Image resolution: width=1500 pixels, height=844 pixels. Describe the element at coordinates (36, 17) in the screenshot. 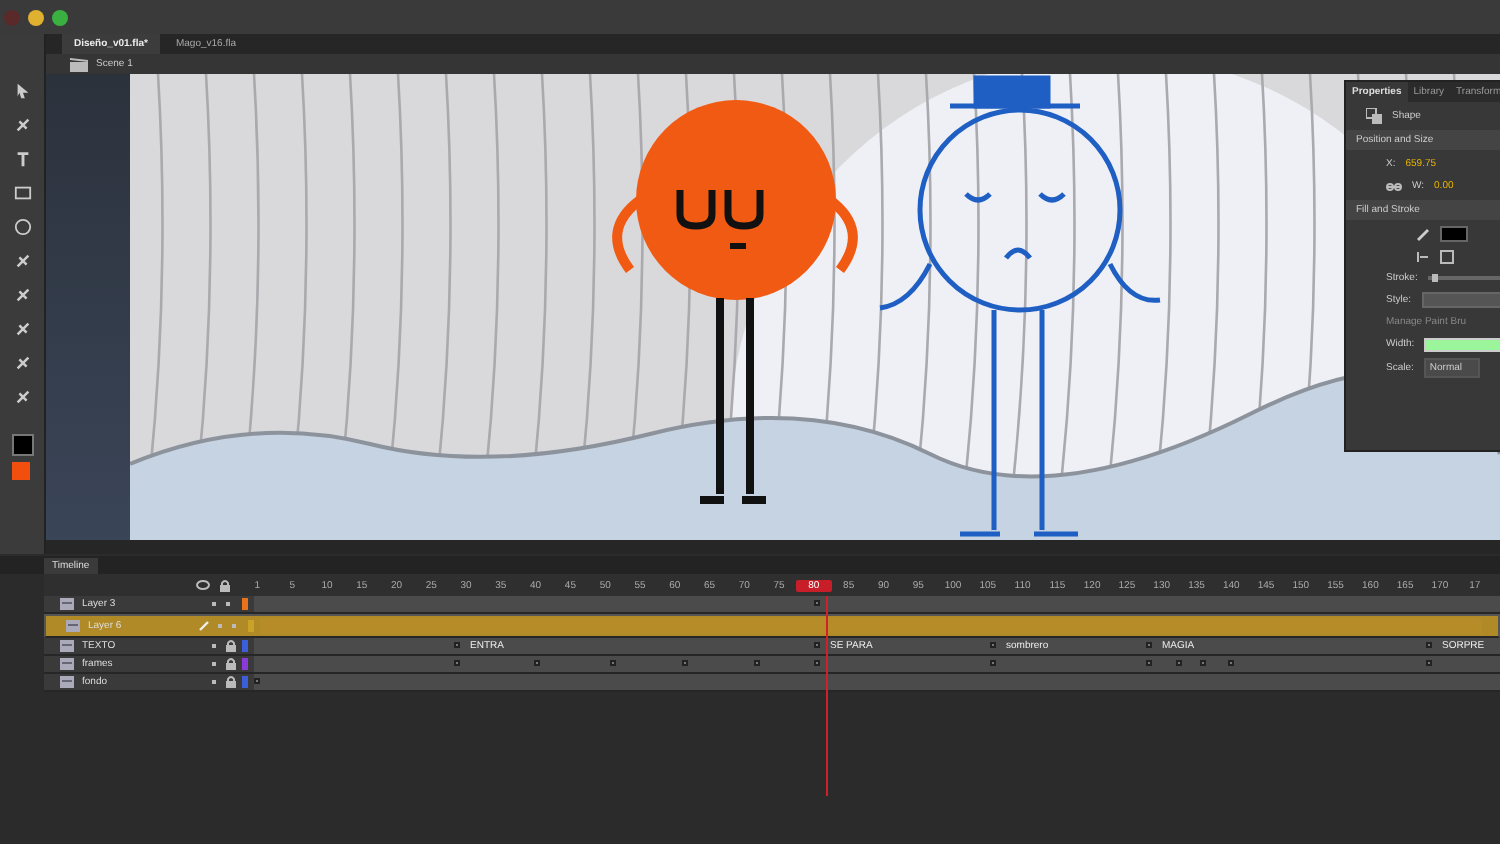

I see `minimize-icon` at that location.